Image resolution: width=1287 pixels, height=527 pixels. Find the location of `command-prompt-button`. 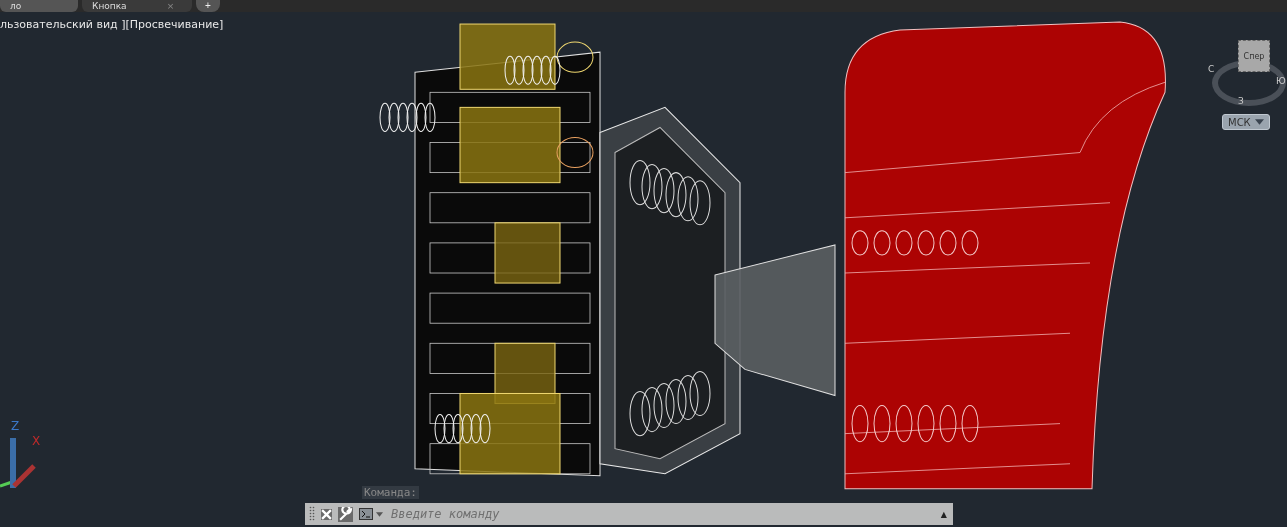

command-prompt-button is located at coordinates (371, 514).